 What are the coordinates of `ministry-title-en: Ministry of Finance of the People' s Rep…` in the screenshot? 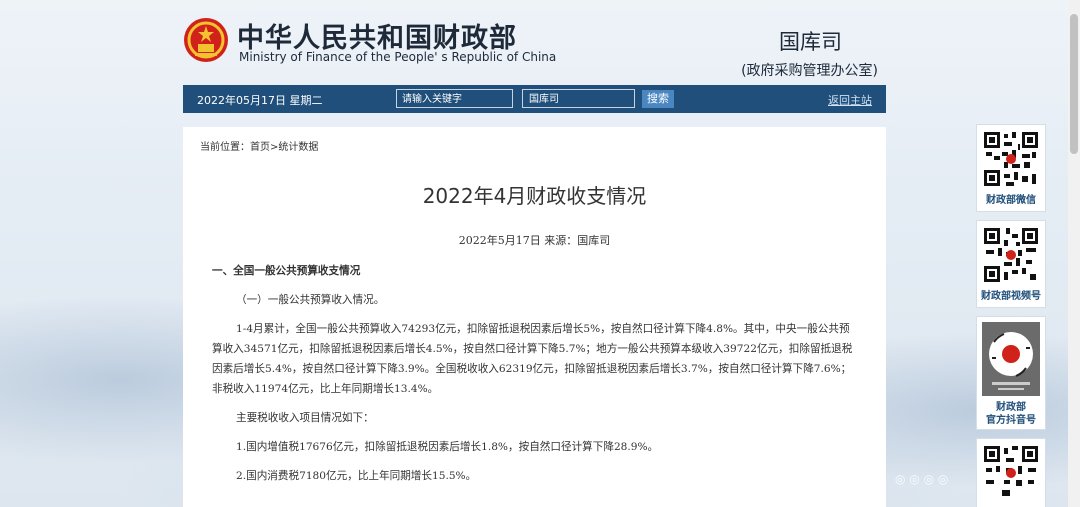 It's located at (398, 57).